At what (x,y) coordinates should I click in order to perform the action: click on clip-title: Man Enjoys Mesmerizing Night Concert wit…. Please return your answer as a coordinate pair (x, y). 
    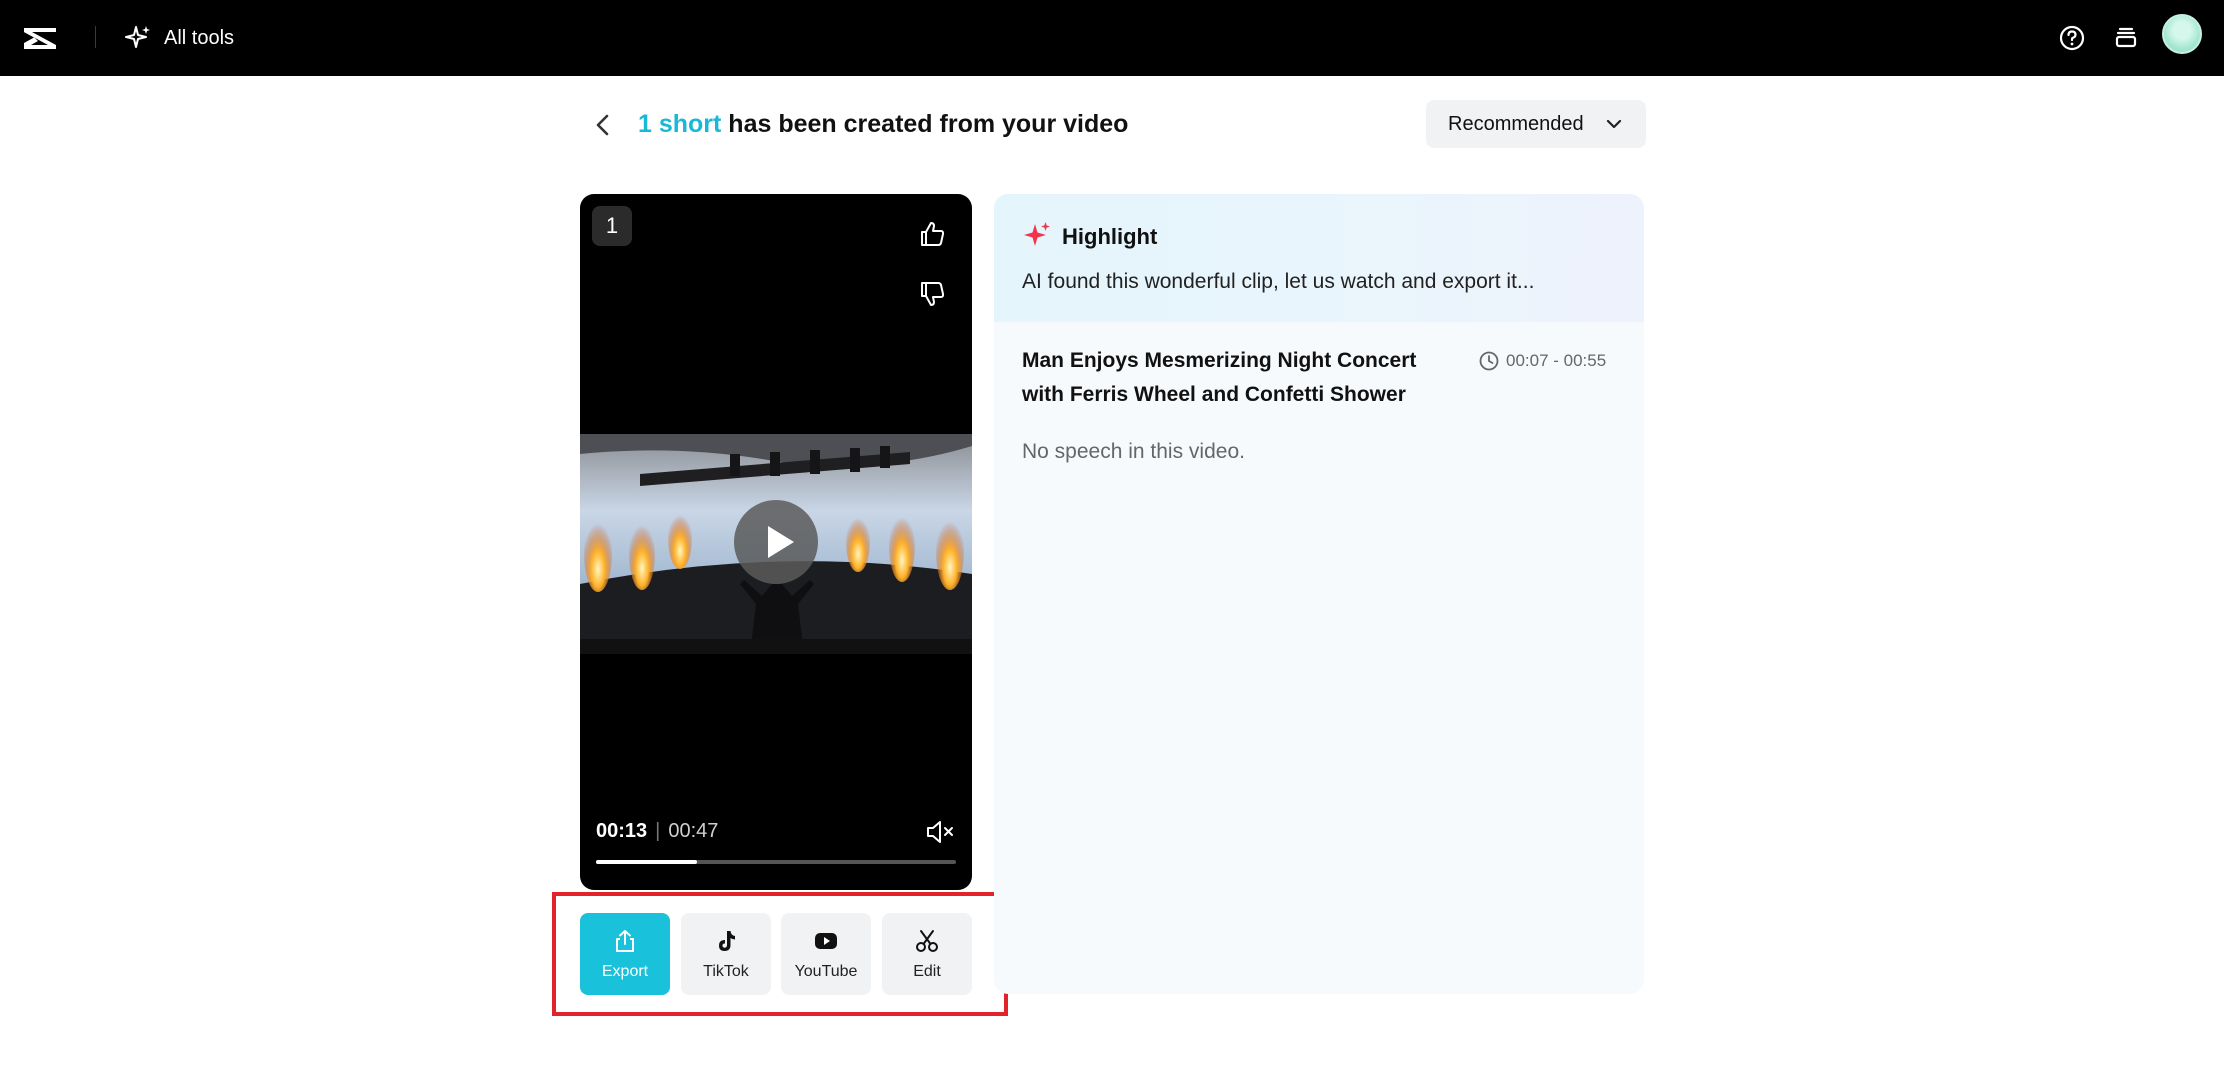
    Looking at the image, I should click on (1219, 377).